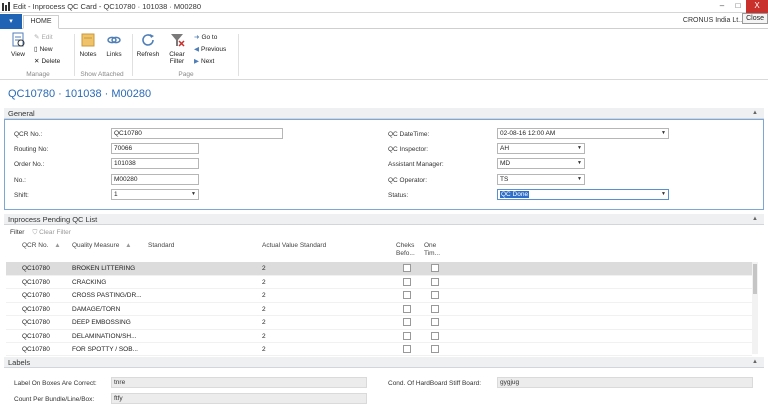 The width and height of the screenshot is (768, 412). Describe the element at coordinates (384, 113) in the screenshot. I see `general-section-header: General ▲` at that location.